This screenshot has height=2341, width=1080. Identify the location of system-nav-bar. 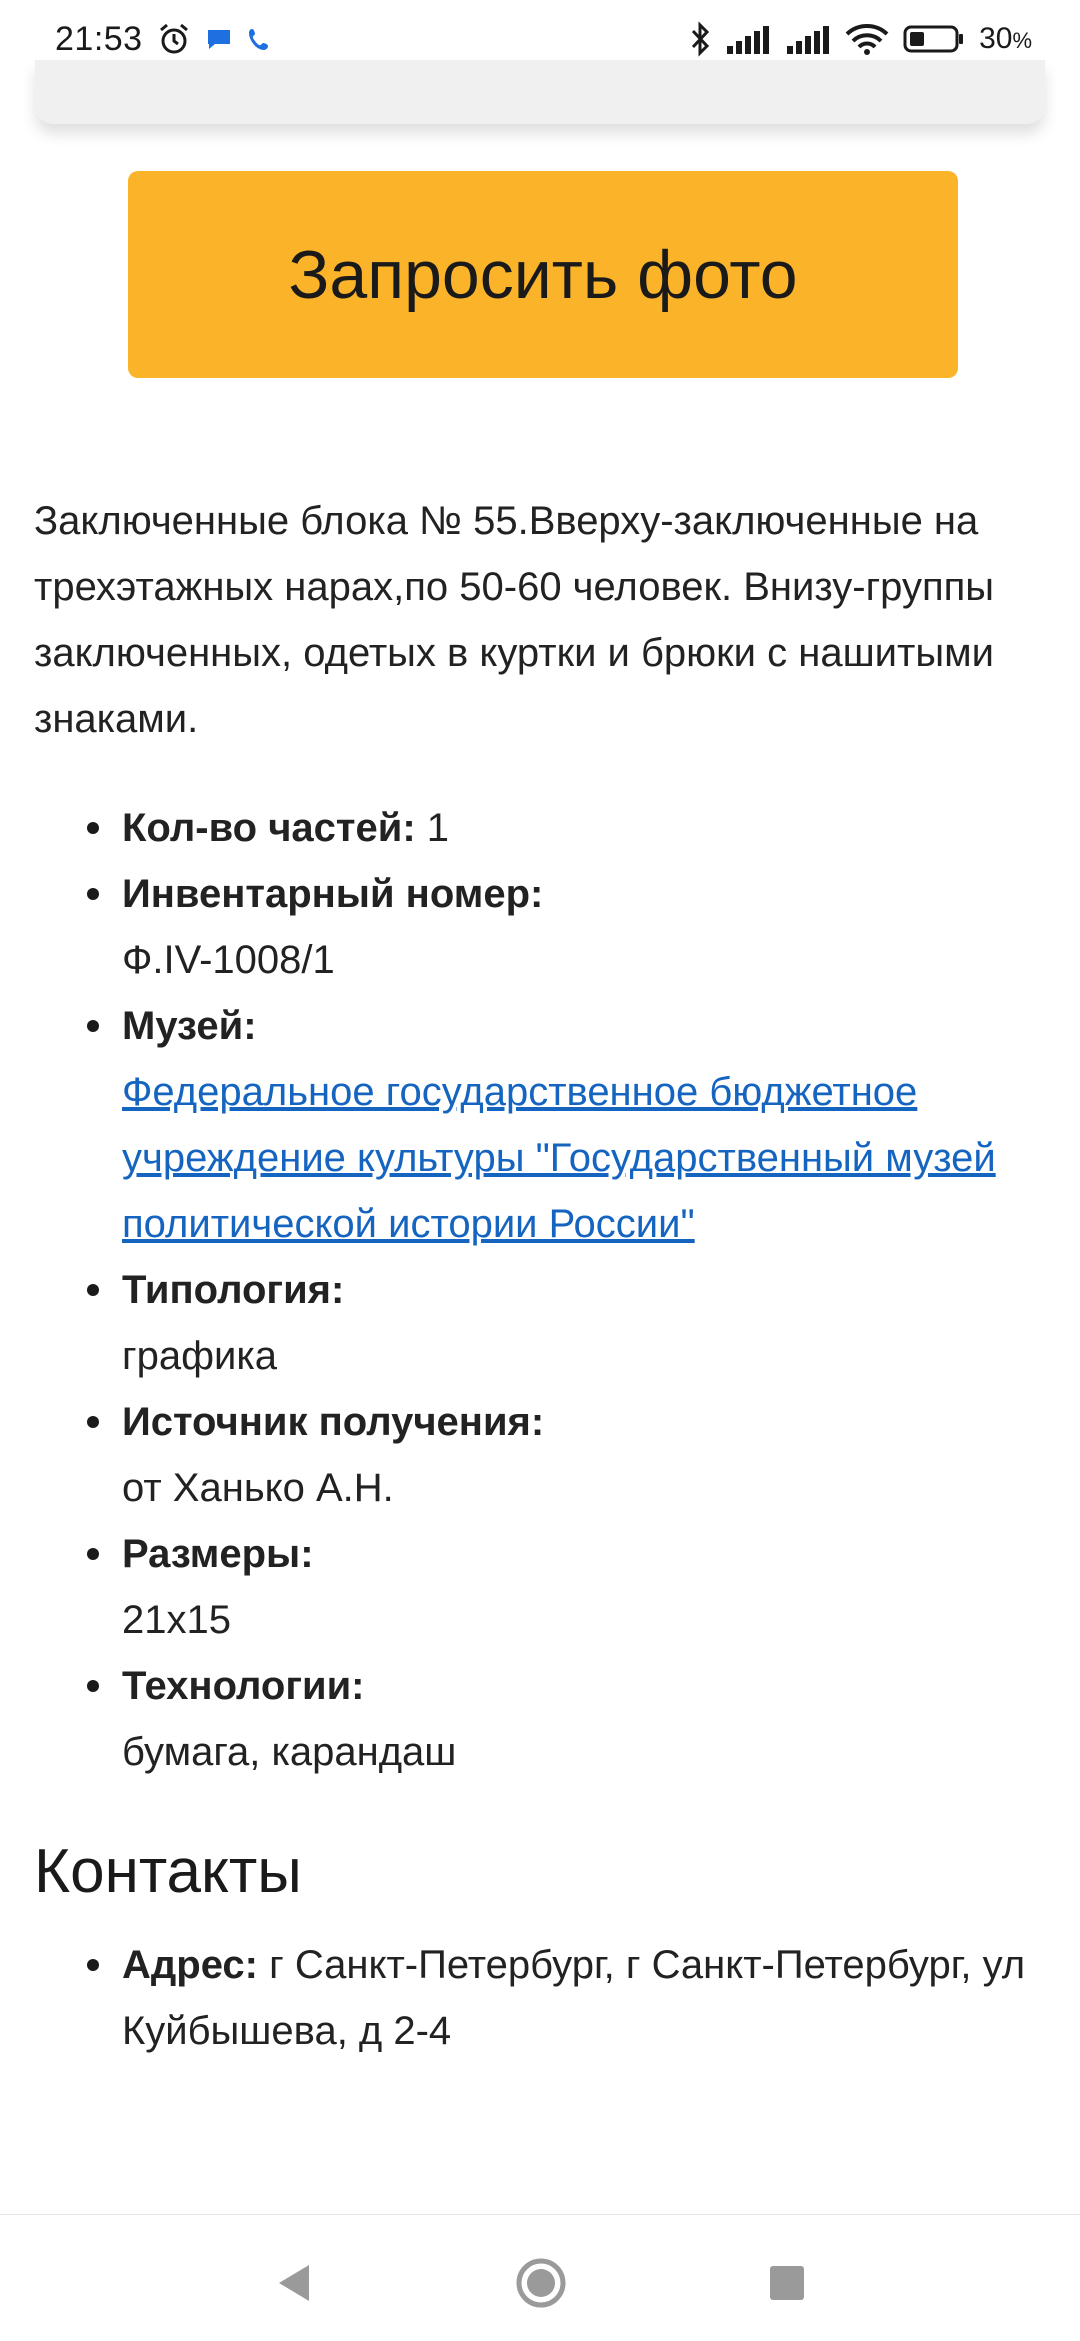
(540, 2277).